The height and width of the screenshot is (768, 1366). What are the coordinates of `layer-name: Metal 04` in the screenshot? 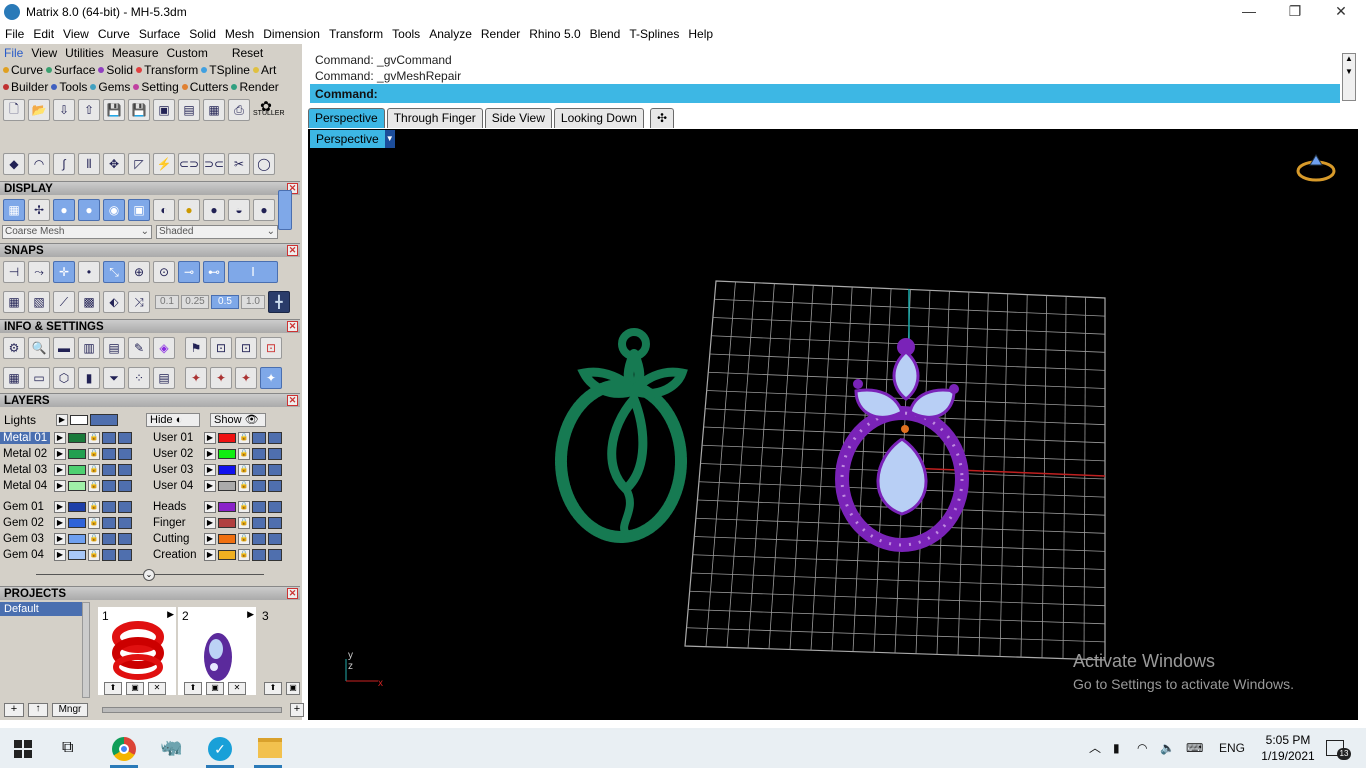 It's located at (25, 486).